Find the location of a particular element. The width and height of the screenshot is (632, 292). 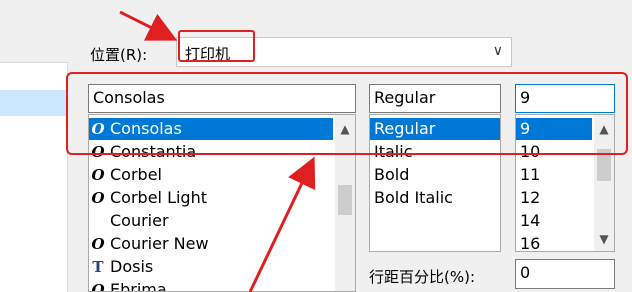

size-item-label: 14 is located at coordinates (530, 220).